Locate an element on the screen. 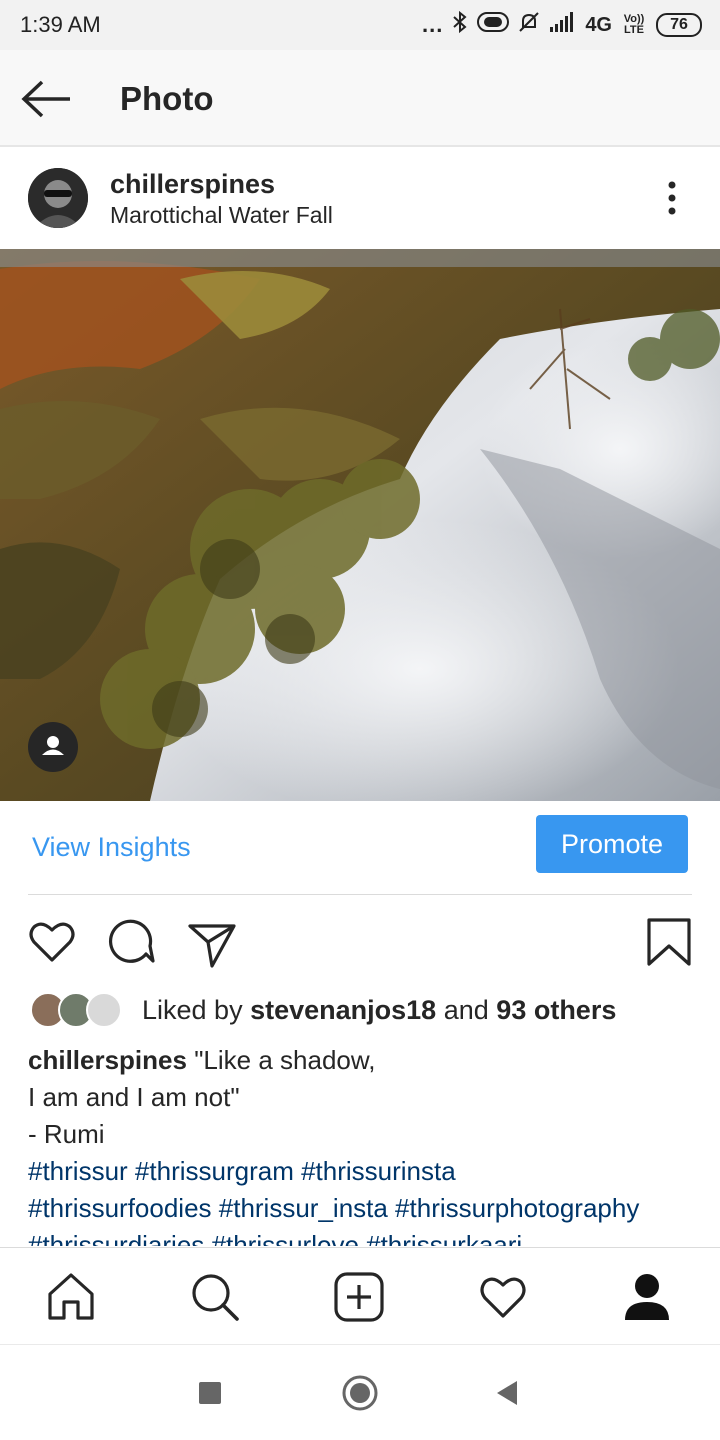 The width and height of the screenshot is (720, 1440). caption-line2: I am and I am not" is located at coordinates (134, 1097).